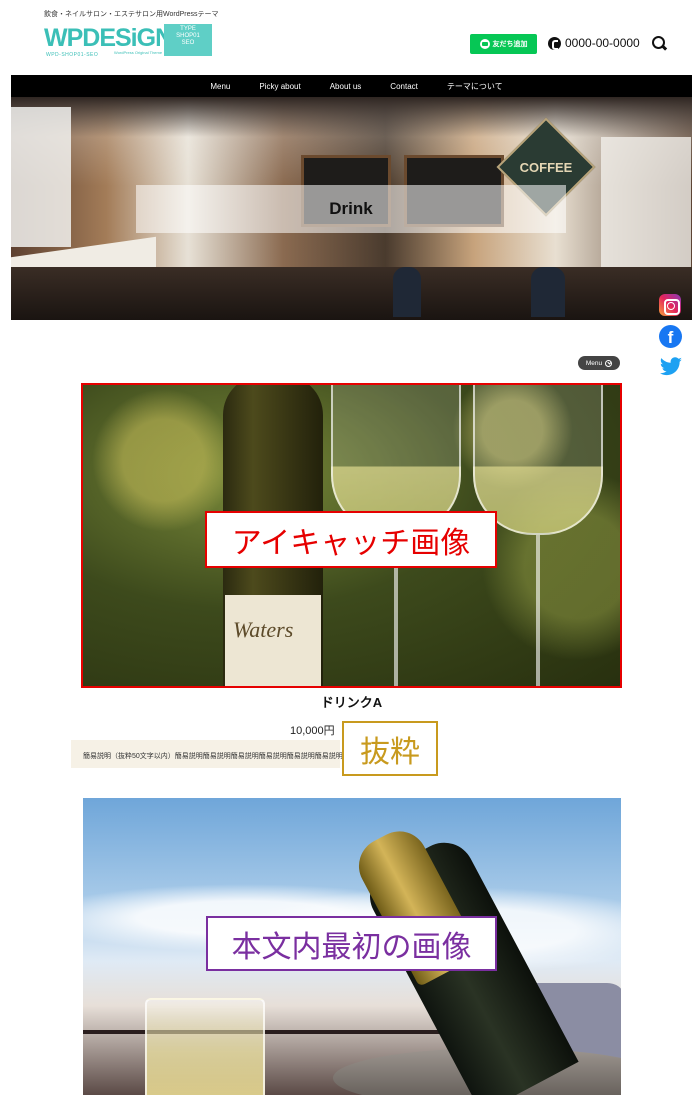 This screenshot has width=697, height=1095. Describe the element at coordinates (351, 943) in the screenshot. I see `first-body-image-annotation: 本文内最初の画像` at that location.